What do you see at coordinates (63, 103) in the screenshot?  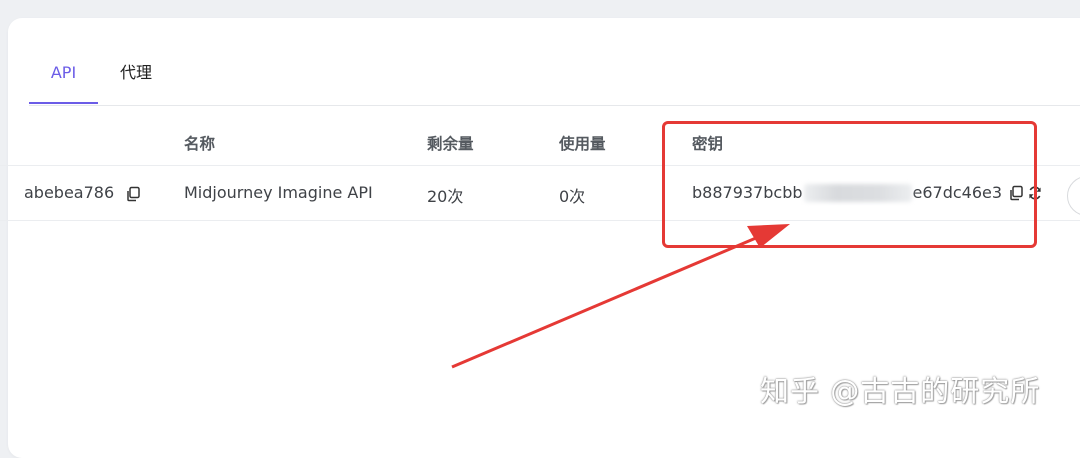 I see `active-tab-indicator` at bounding box center [63, 103].